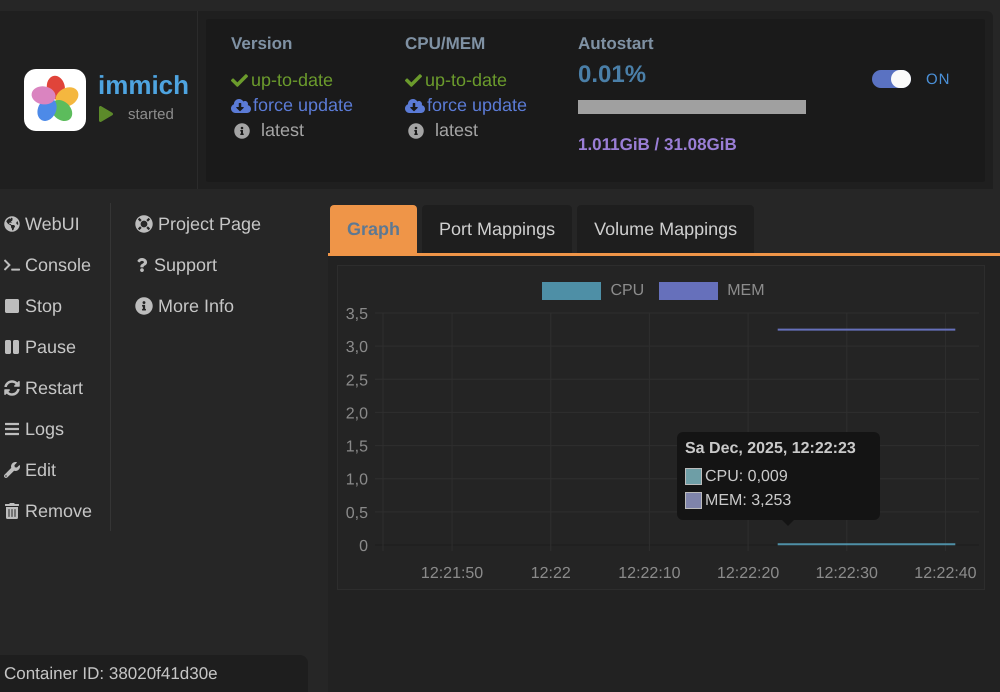 The image size is (1000, 692). What do you see at coordinates (357, 347) in the screenshot?
I see `axis-tick-label: 3,0` at bounding box center [357, 347].